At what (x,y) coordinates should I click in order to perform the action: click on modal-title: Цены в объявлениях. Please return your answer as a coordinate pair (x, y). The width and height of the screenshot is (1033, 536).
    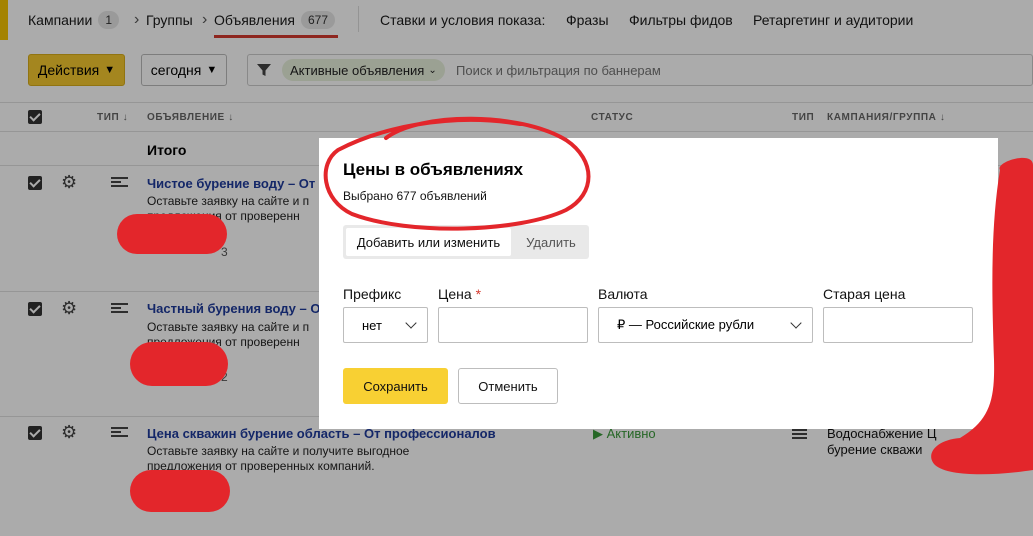
    Looking at the image, I should click on (433, 169).